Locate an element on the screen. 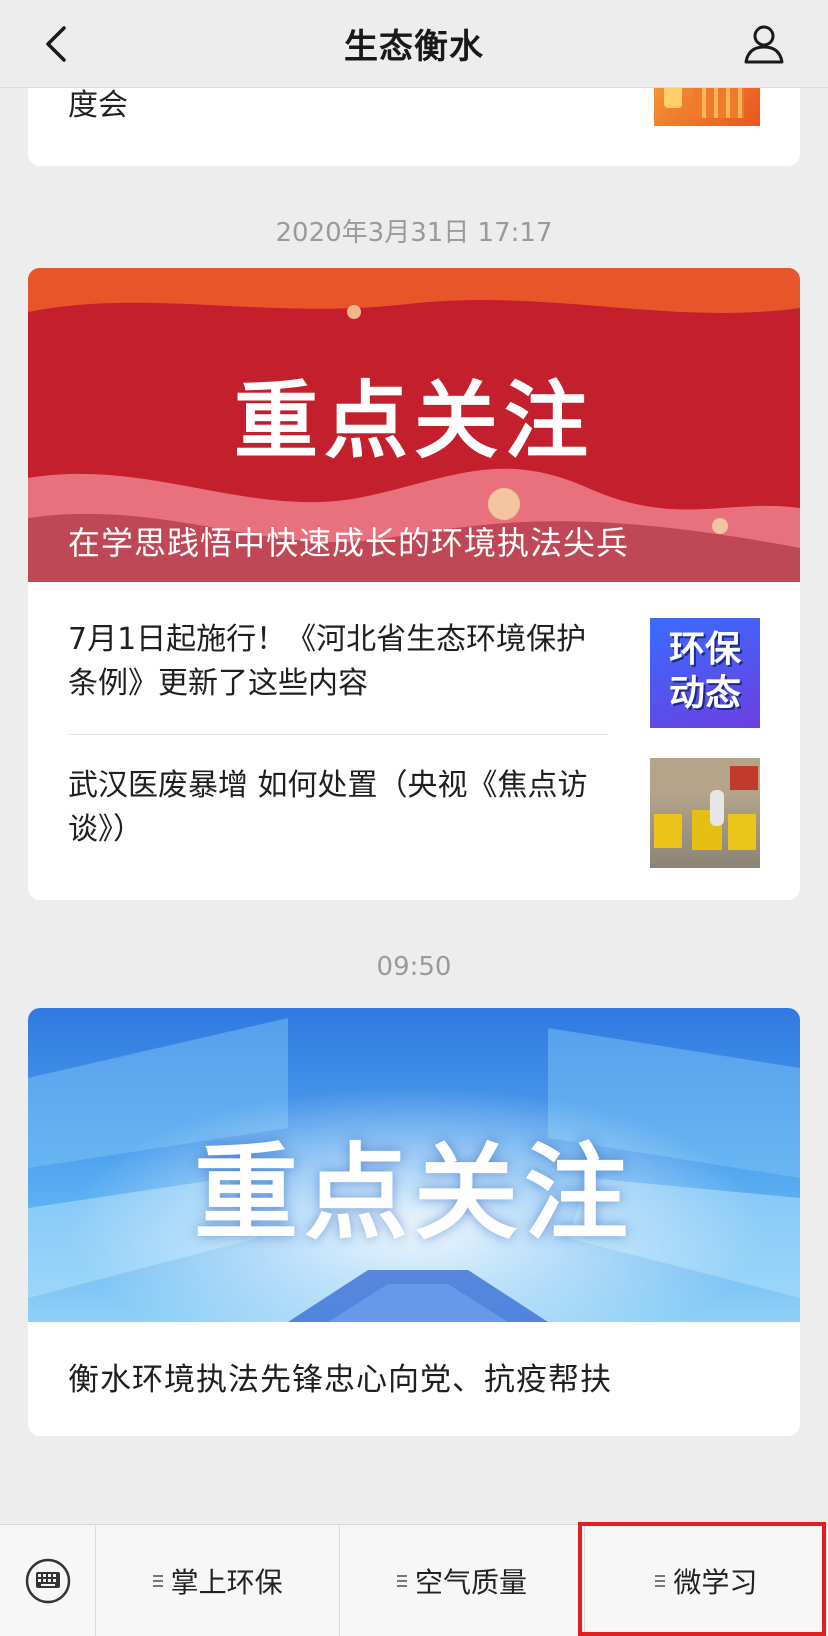 The height and width of the screenshot is (1636, 828). list-item-thumbnail: 环保 动态 is located at coordinates (705, 673).